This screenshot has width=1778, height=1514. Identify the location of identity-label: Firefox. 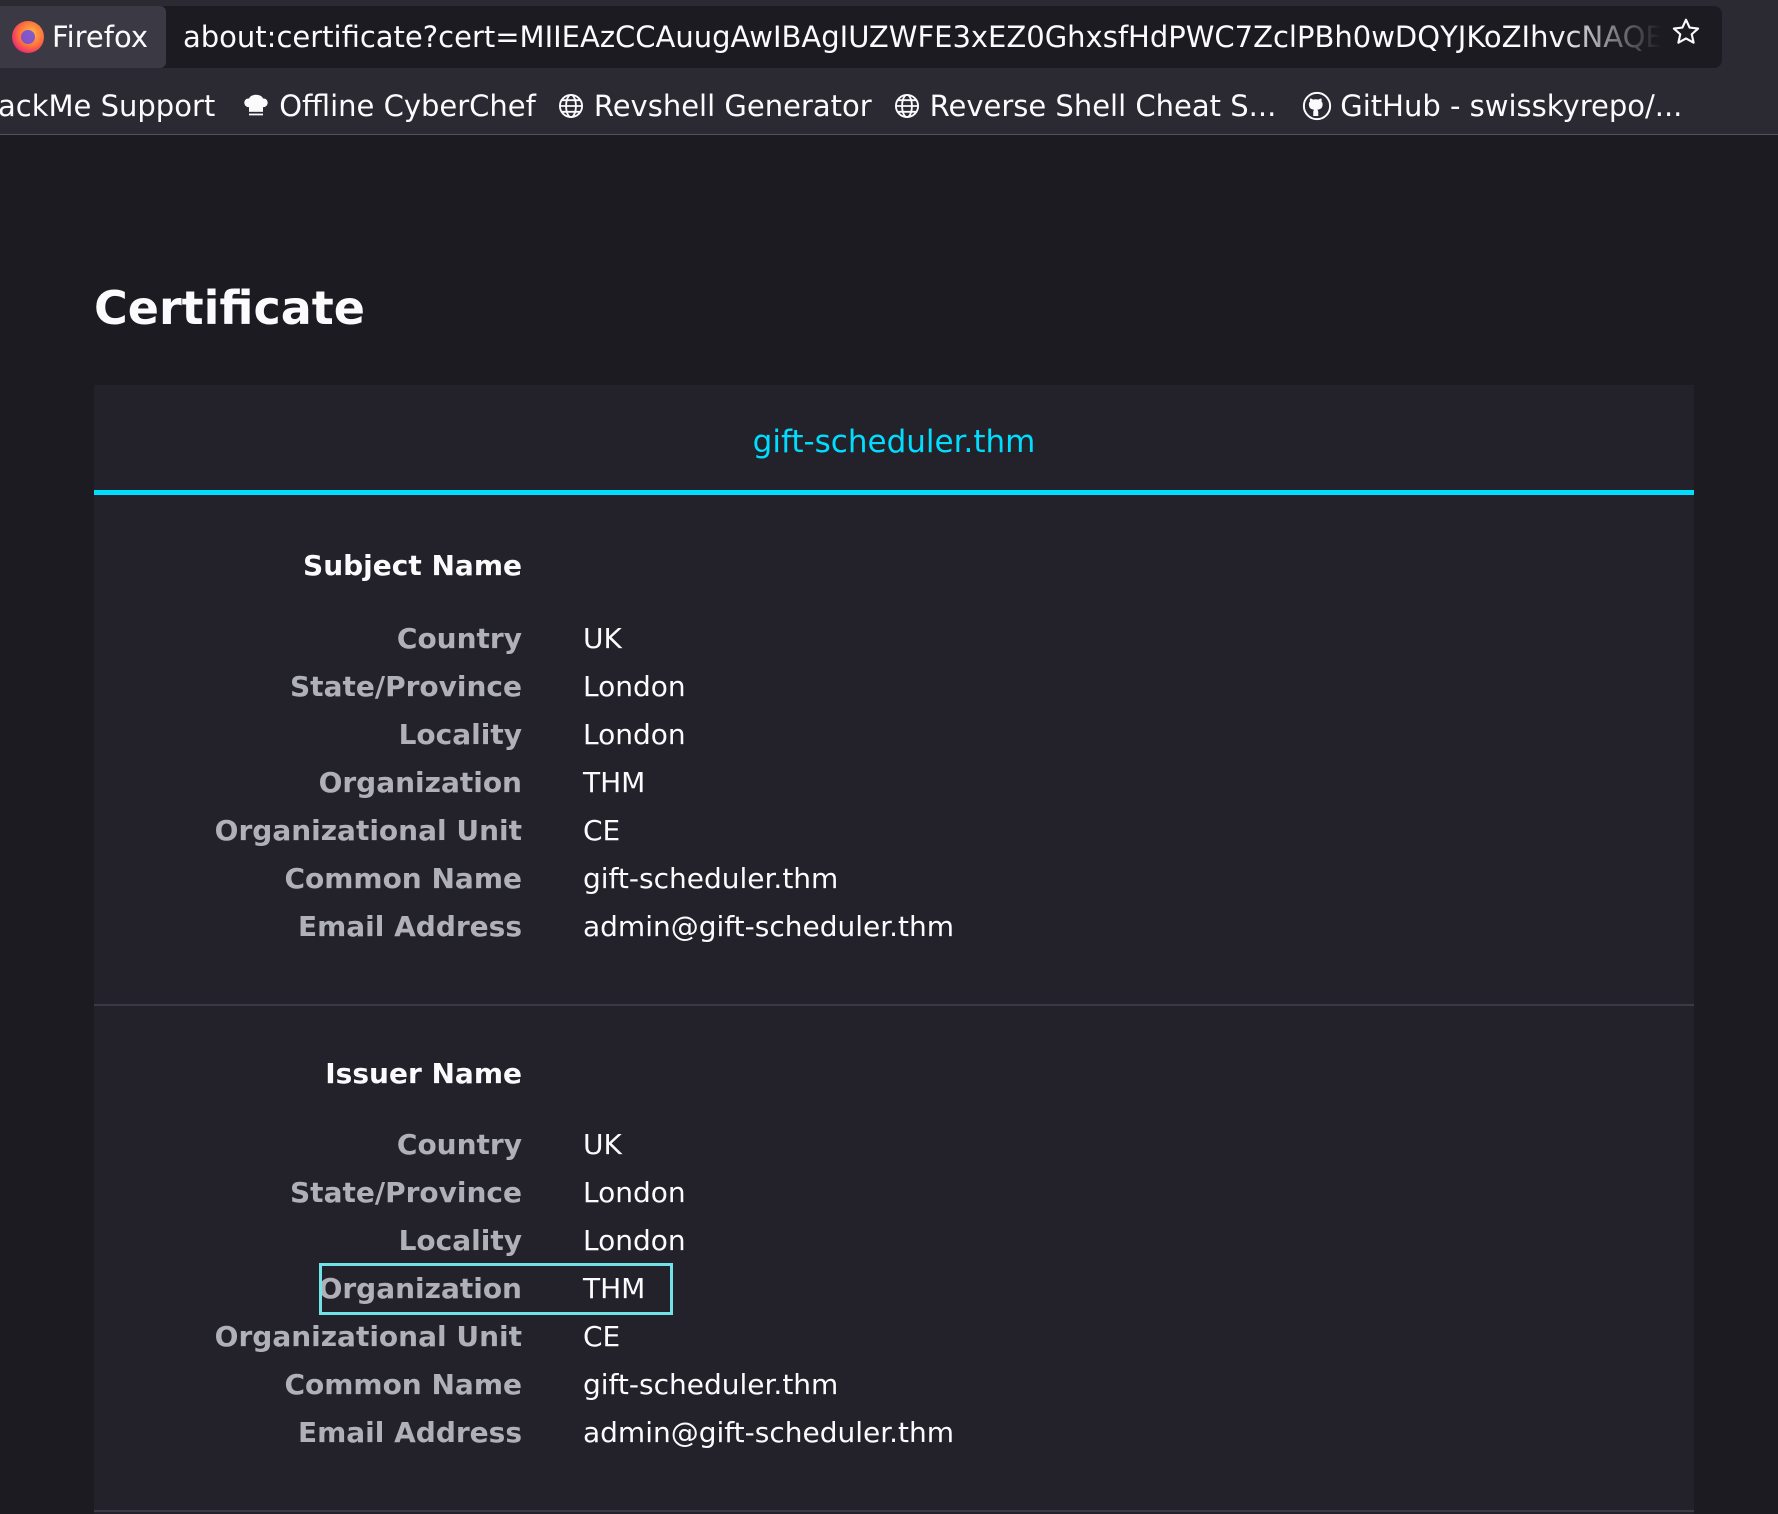
(100, 37).